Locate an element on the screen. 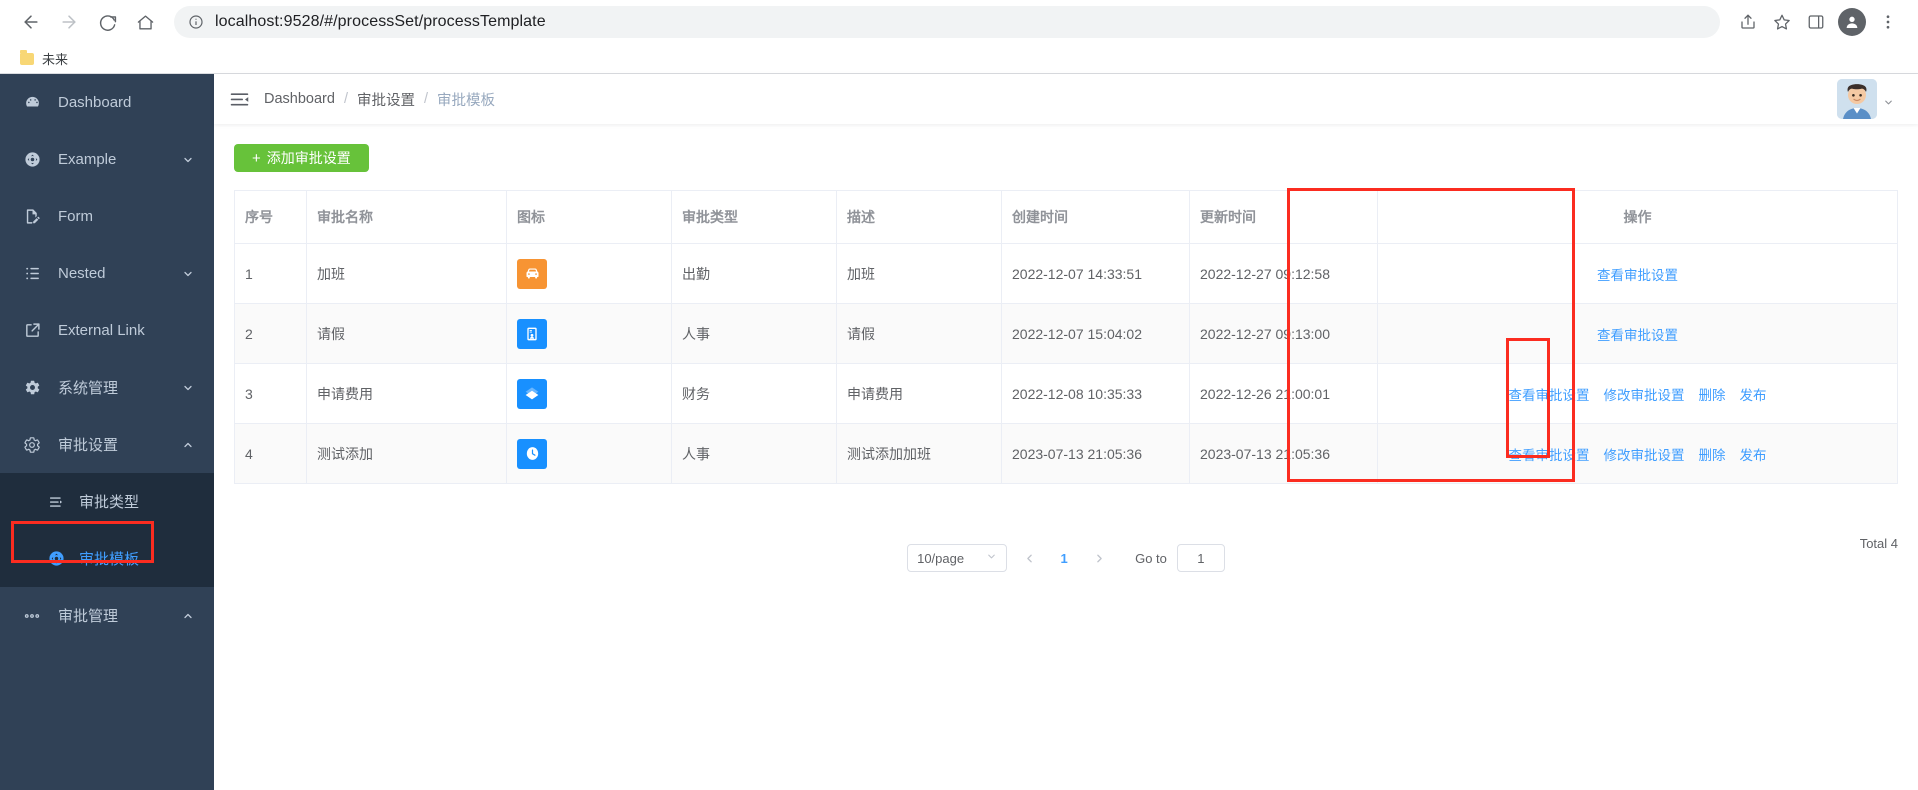  caret-down-icon is located at coordinates (1888, 104).